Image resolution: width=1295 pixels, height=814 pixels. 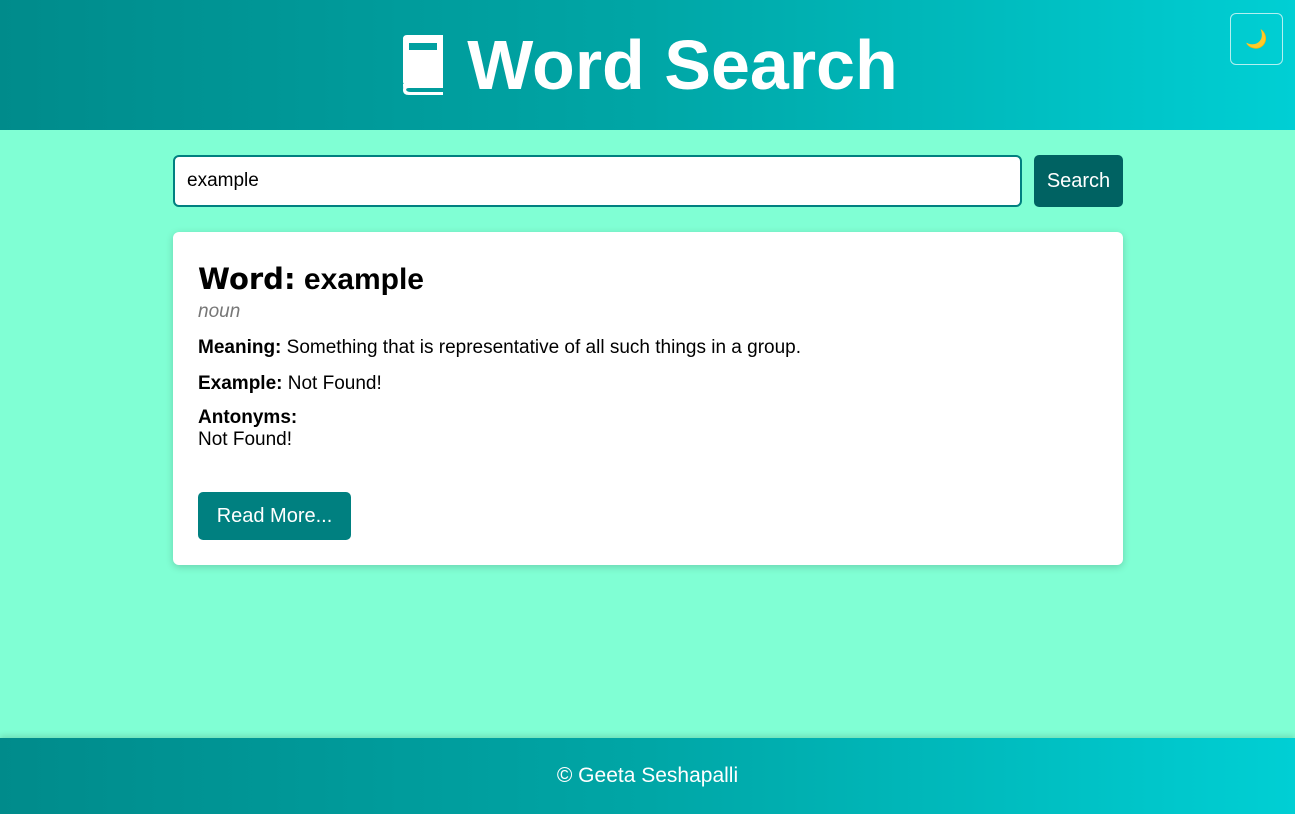 I want to click on page-title: Word Search, so click(x=682, y=65).